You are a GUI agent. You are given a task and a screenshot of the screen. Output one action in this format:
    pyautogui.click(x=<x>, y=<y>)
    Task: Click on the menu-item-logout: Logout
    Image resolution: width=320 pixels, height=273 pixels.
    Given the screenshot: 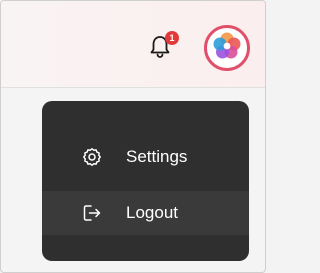 What is the action you would take?
    pyautogui.click(x=145, y=213)
    